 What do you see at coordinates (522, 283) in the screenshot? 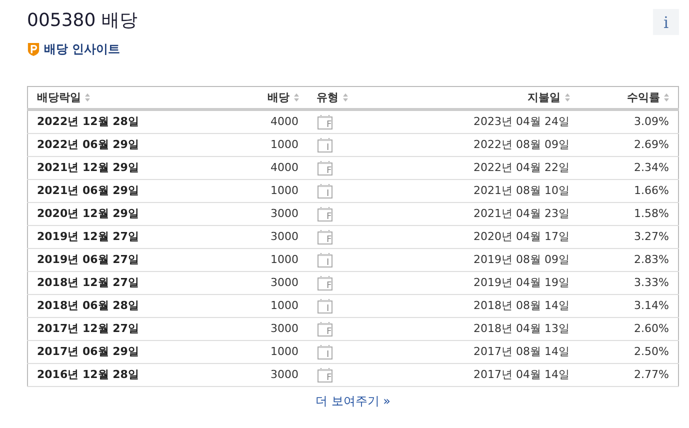
I see `pay-date-cell: 2019년 04월 19일` at bounding box center [522, 283].